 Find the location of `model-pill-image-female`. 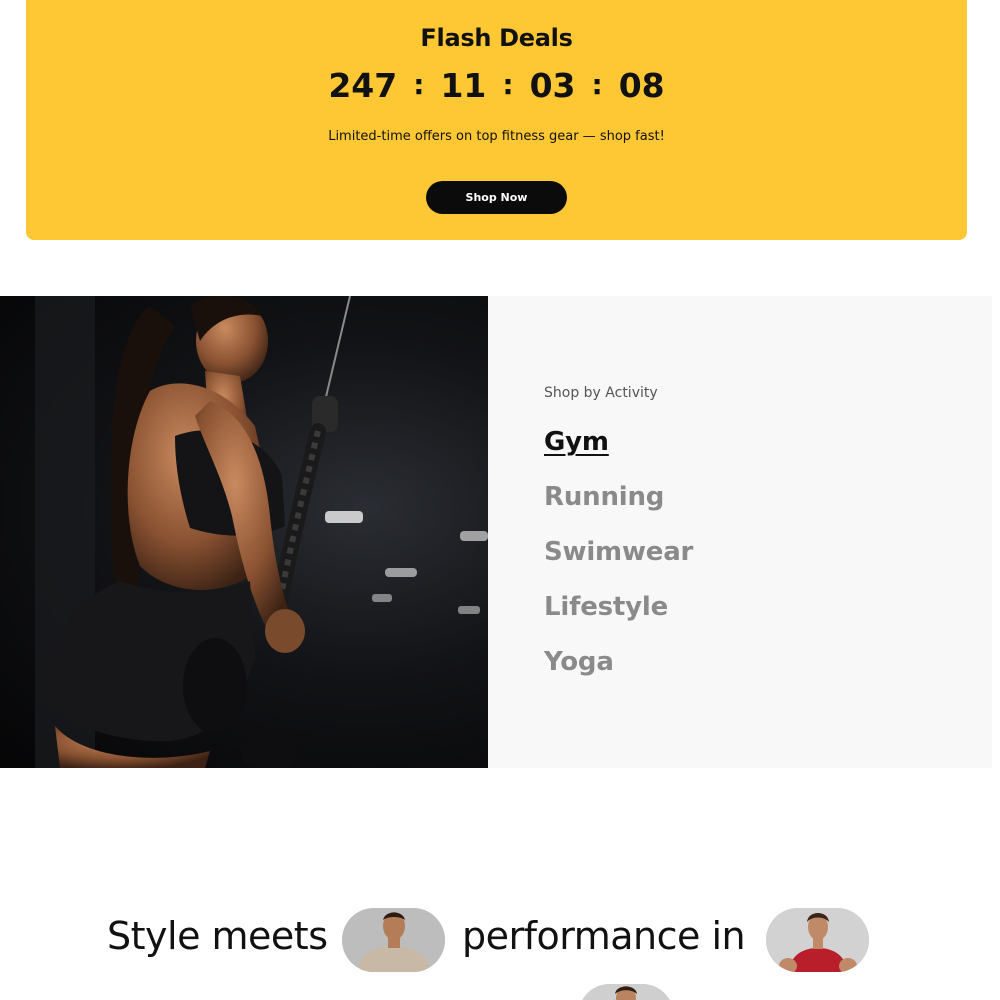

model-pill-image-female is located at coordinates (817, 940).